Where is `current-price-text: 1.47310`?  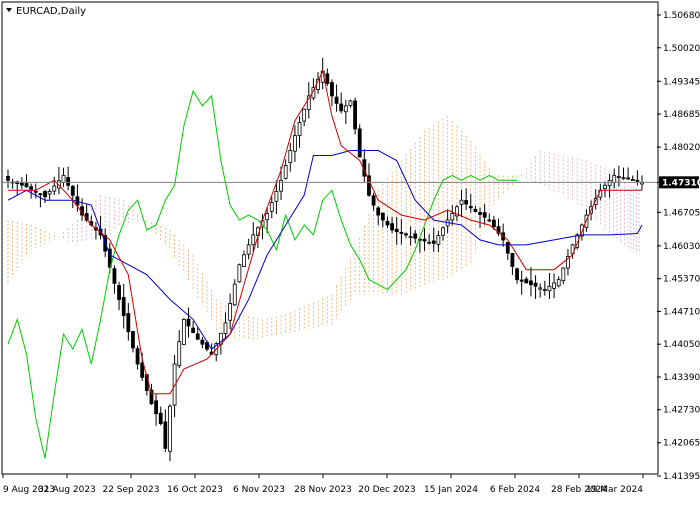
current-price-text: 1.47310 is located at coordinates (681, 183).